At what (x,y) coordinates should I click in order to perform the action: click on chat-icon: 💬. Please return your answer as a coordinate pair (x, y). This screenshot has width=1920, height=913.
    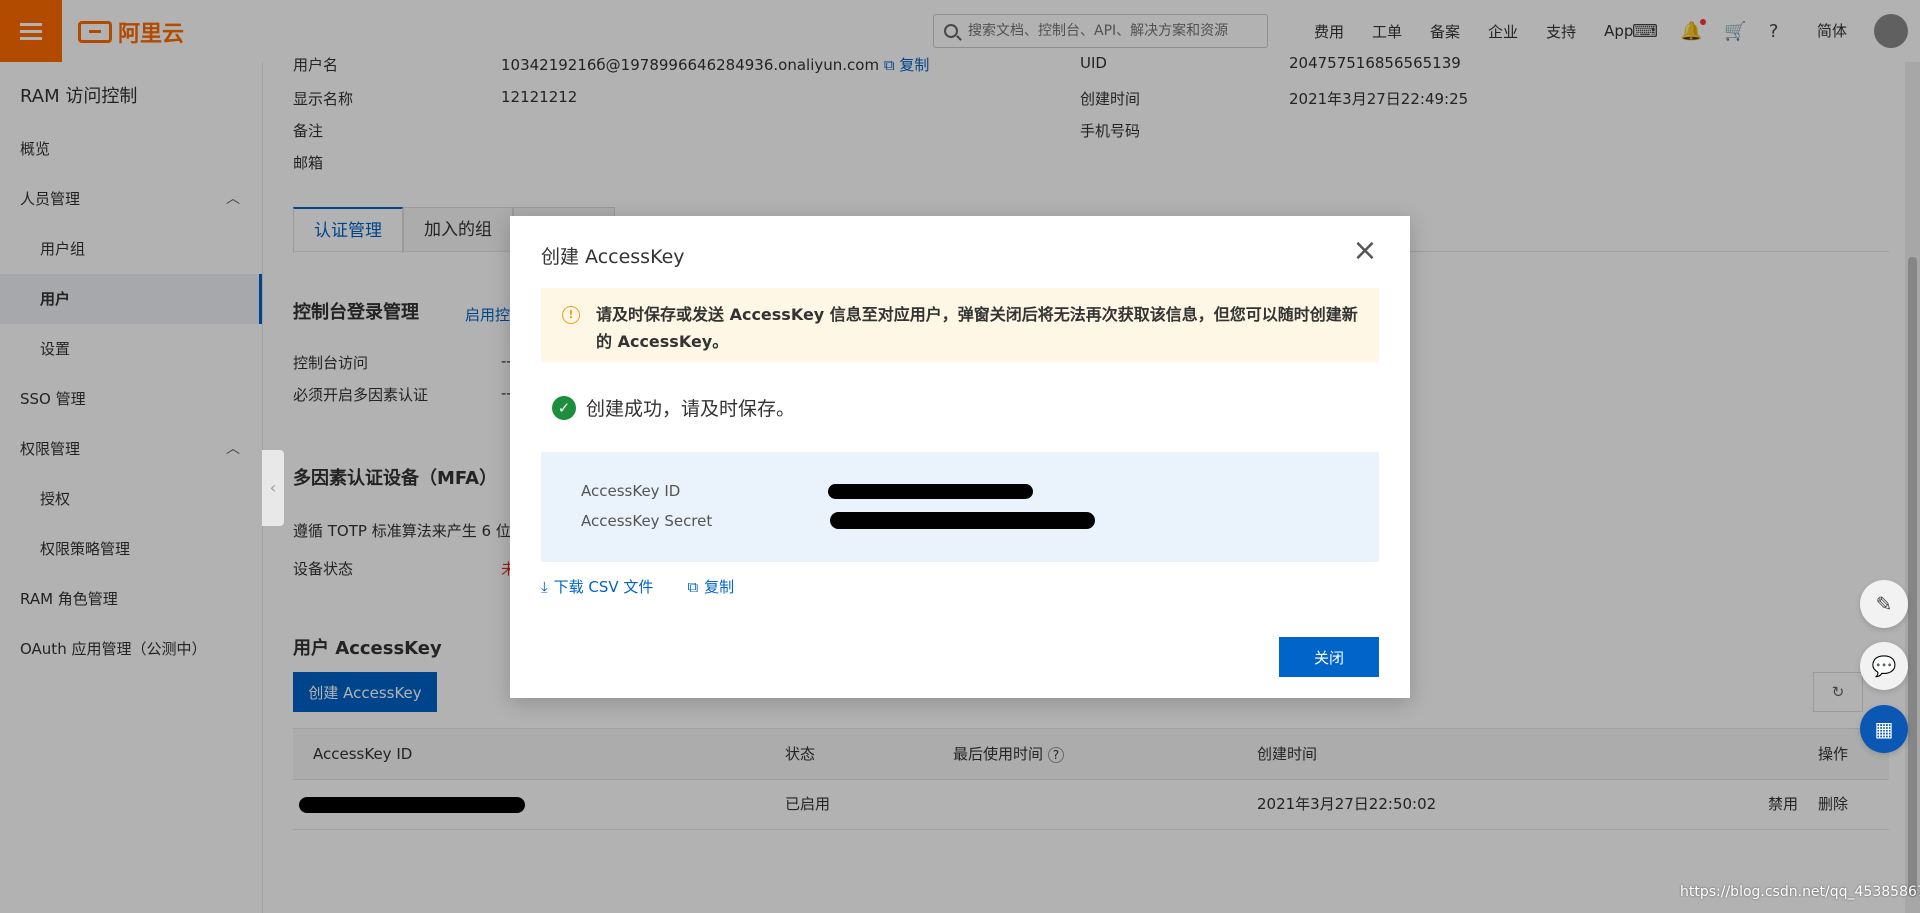
    Looking at the image, I should click on (1884, 666).